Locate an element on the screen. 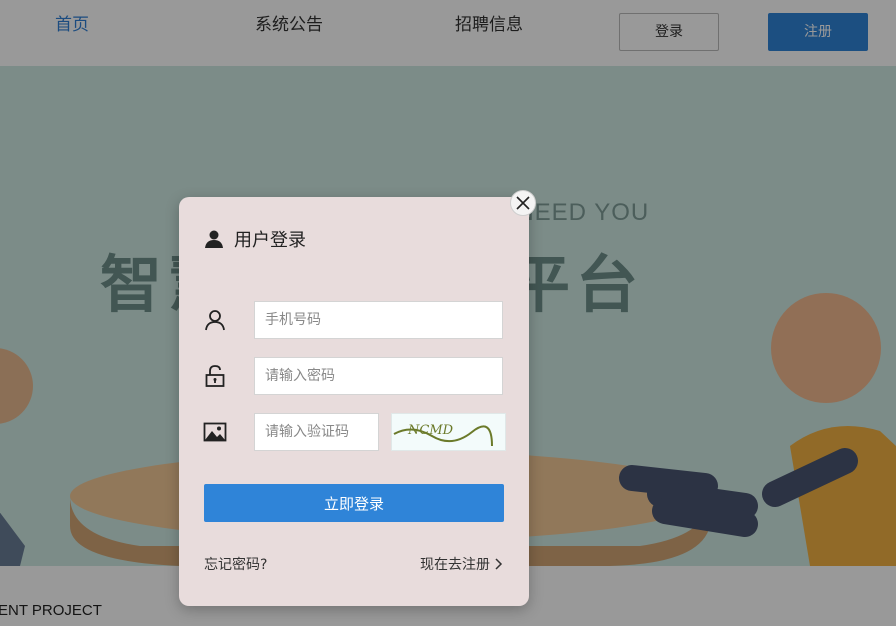 The image size is (896, 626). captcha-input is located at coordinates (316, 432).